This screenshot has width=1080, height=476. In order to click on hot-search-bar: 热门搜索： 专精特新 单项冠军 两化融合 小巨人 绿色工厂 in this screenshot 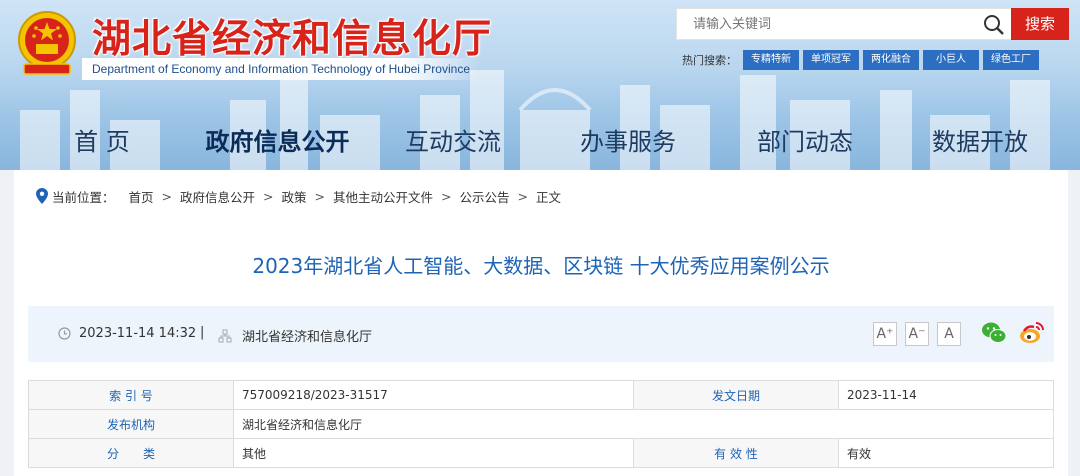, I will do `click(862, 60)`.